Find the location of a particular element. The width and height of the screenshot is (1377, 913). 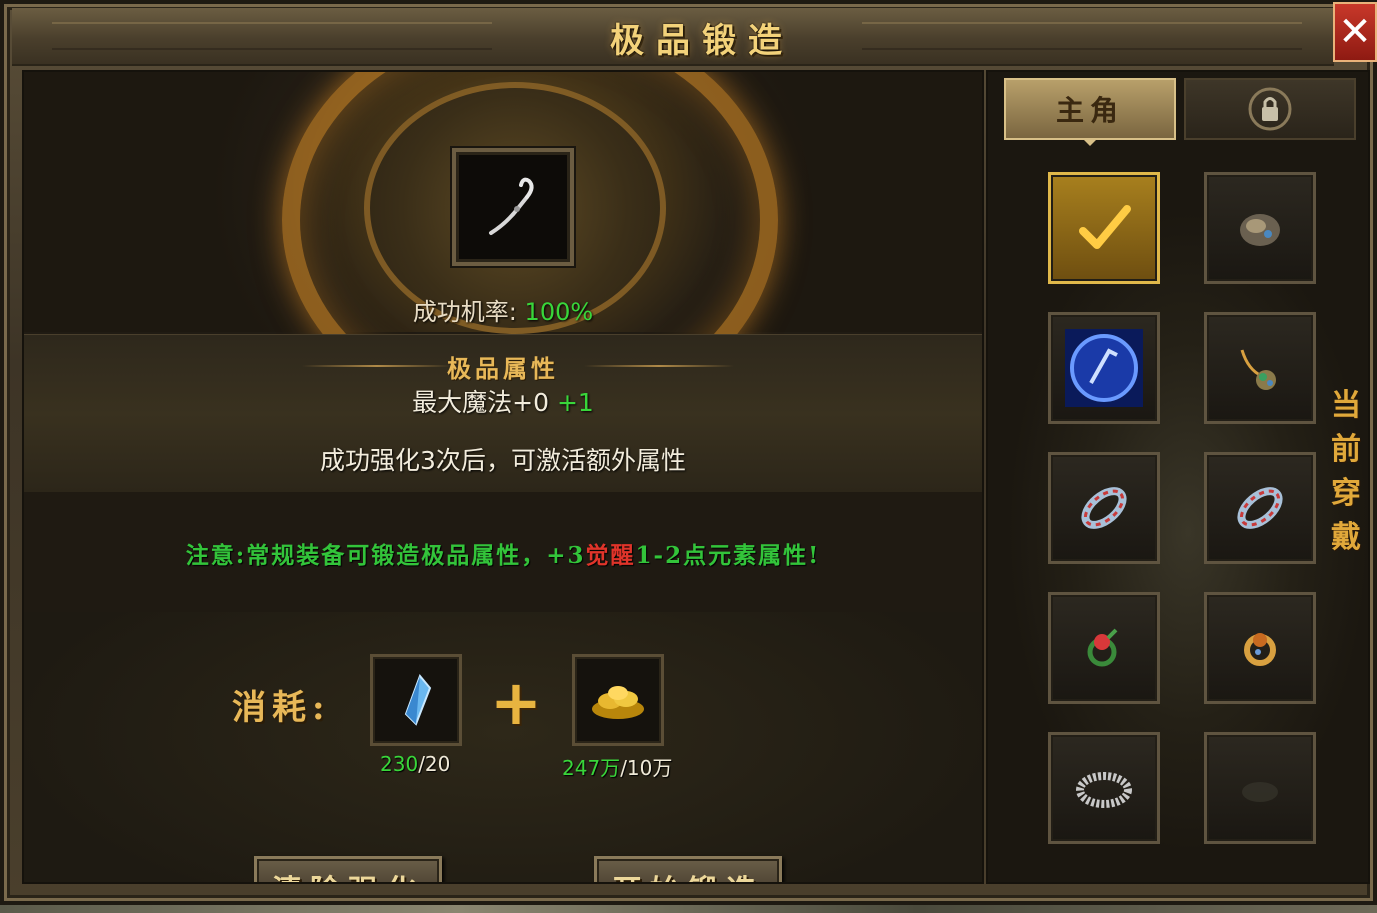

tab-pointer is located at coordinates (1090, 143).